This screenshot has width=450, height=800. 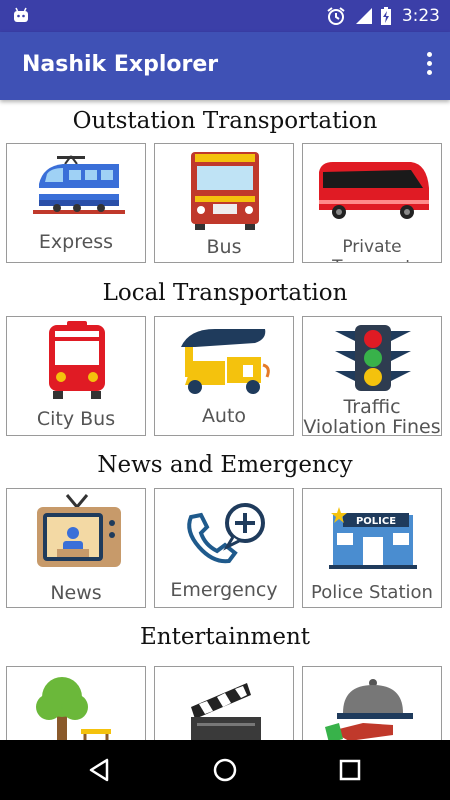 What do you see at coordinates (372, 407) in the screenshot?
I see `tile-label-line1: Traffic` at bounding box center [372, 407].